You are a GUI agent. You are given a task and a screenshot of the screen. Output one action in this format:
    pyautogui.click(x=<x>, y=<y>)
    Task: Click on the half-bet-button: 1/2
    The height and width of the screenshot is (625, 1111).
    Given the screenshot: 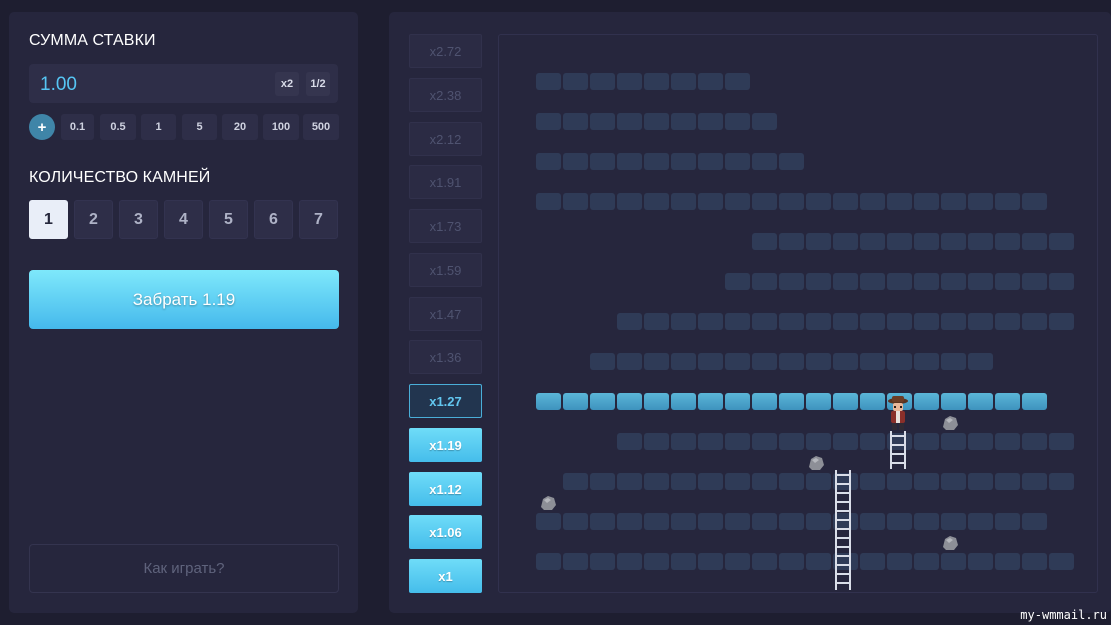 What is the action you would take?
    pyautogui.click(x=318, y=84)
    